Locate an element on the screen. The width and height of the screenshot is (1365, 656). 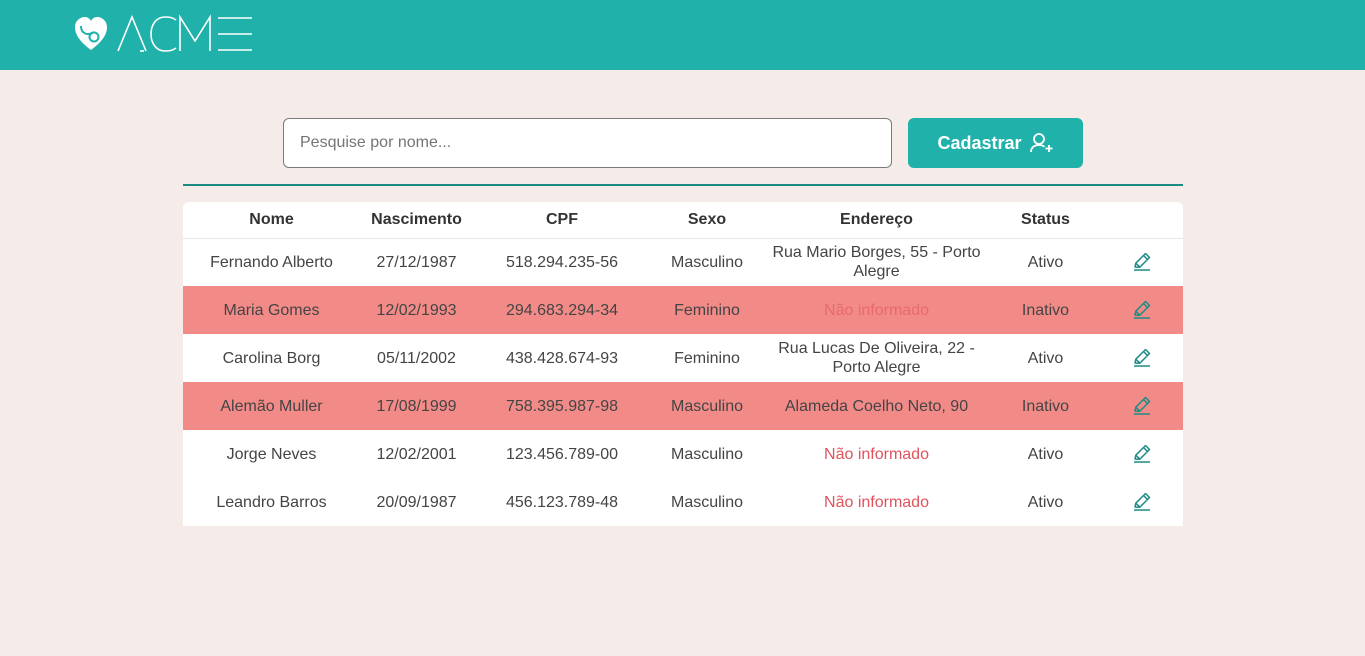
cell-cpf: 123.456.789-00 is located at coordinates (562, 454).